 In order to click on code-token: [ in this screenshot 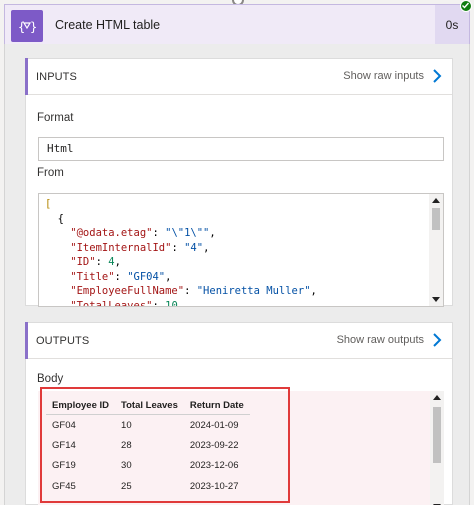, I will do `click(48, 204)`.